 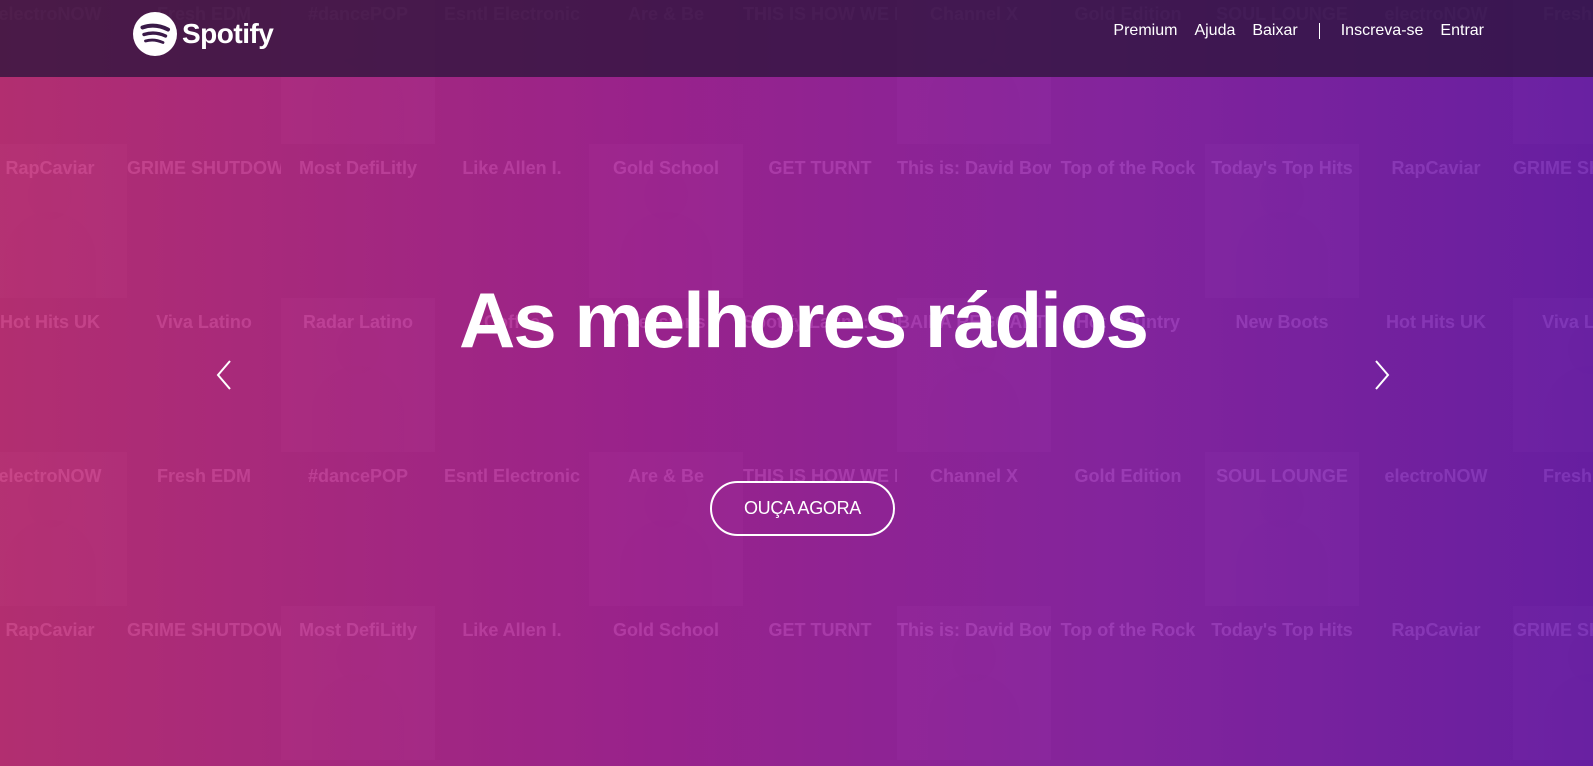 What do you see at coordinates (1319, 31) in the screenshot?
I see `nav-divider` at bounding box center [1319, 31].